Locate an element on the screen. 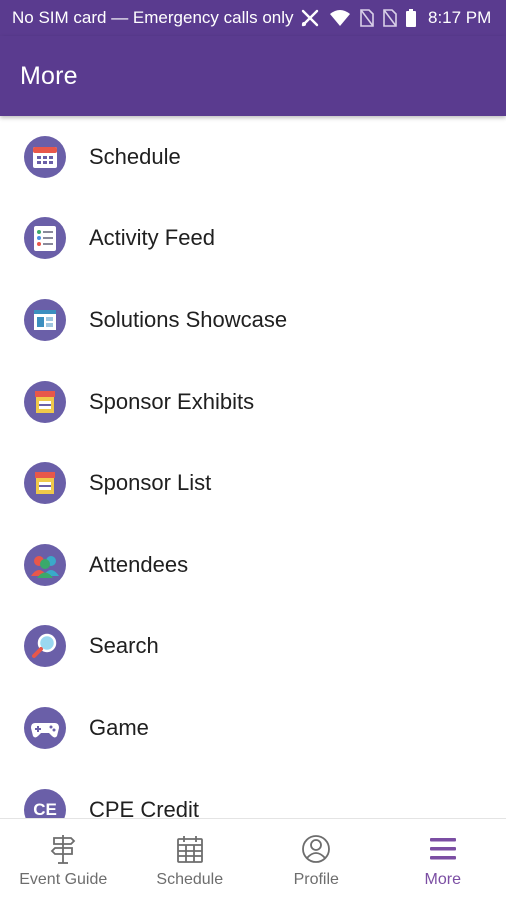 The width and height of the screenshot is (506, 901). battery-icon is located at coordinates (411, 18).